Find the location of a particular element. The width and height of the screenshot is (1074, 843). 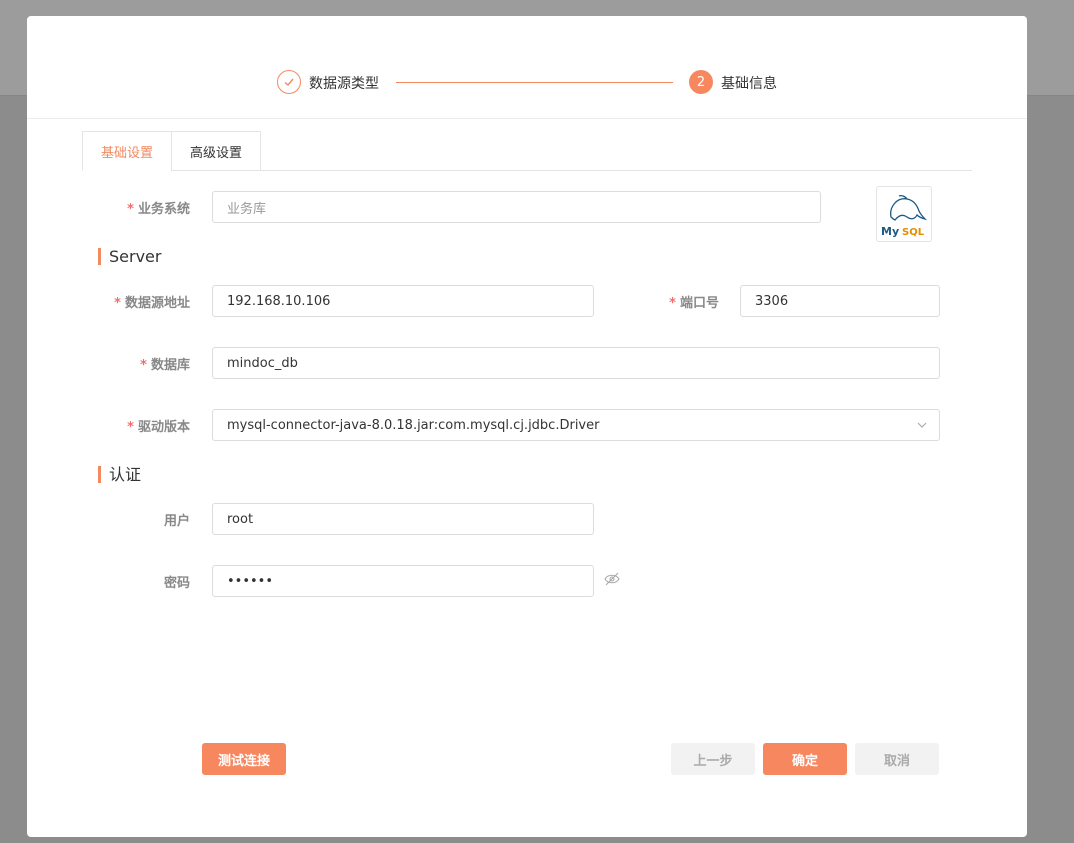

svg-text: SQL is located at coordinates (913, 232).